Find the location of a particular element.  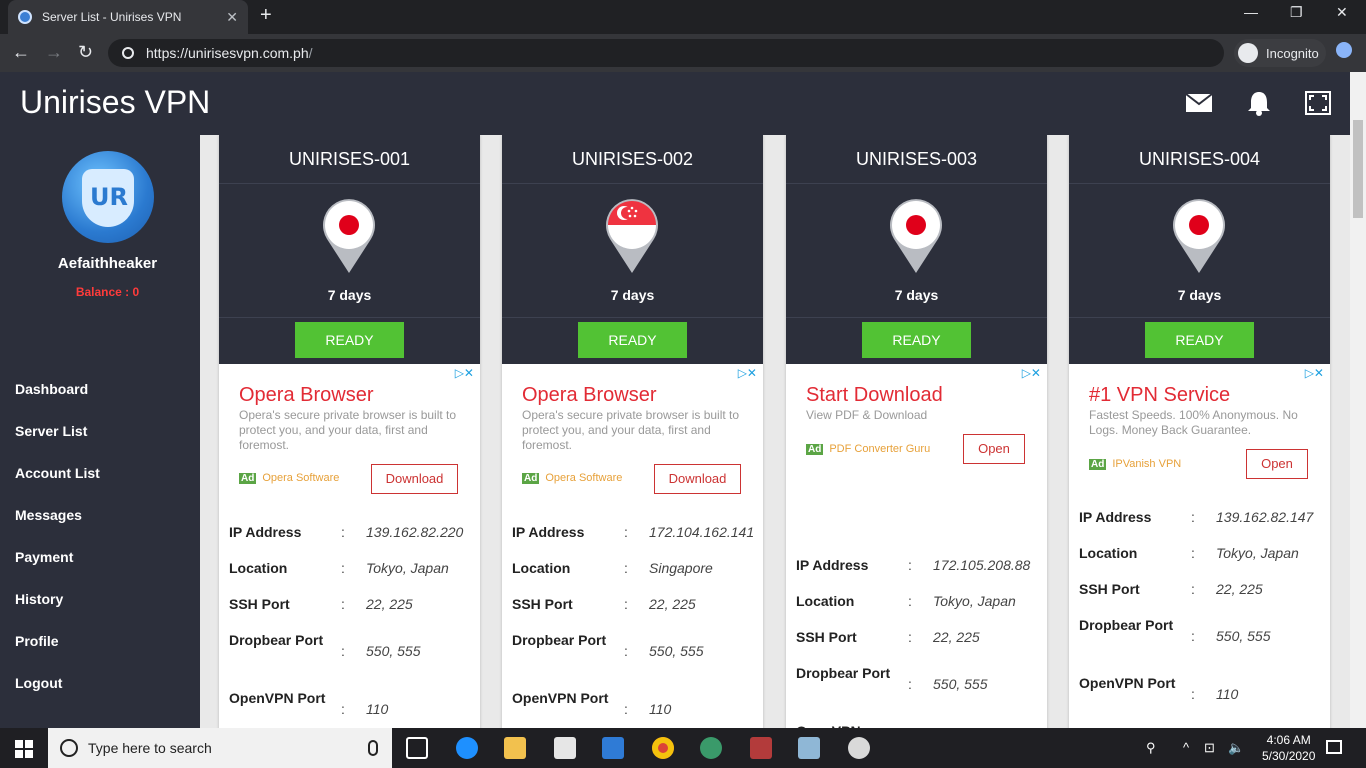

page-scrollbar is located at coordinates (1358, 400).